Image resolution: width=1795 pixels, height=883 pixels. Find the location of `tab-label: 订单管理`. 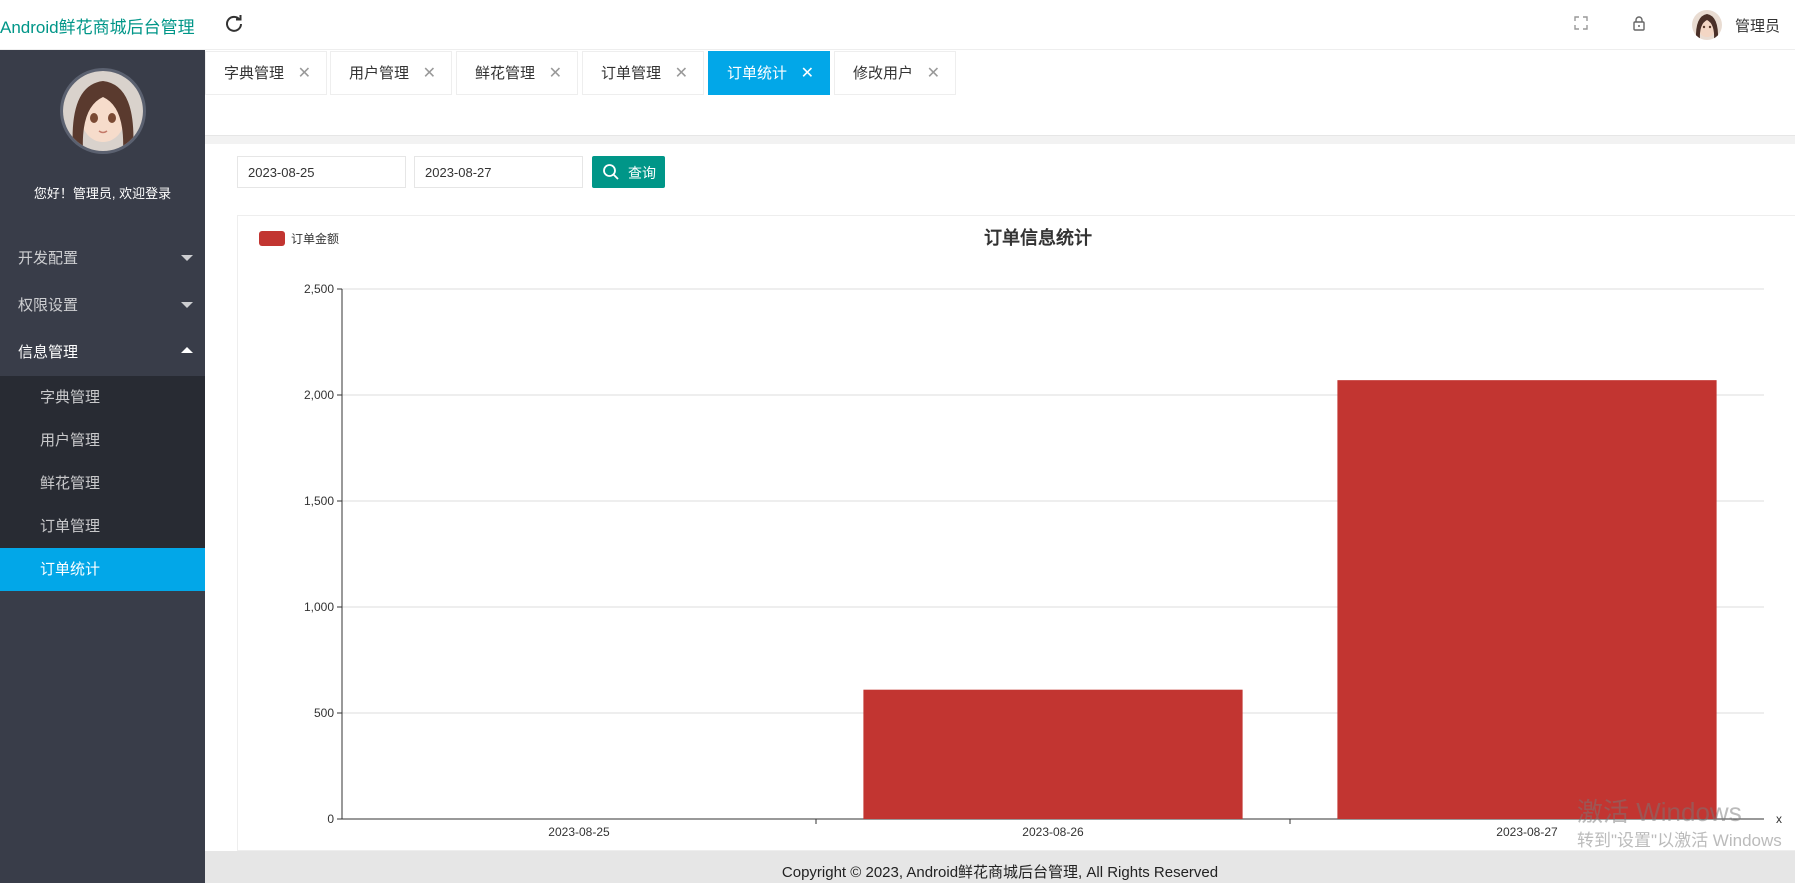

tab-label: 订单管理 is located at coordinates (631, 73).